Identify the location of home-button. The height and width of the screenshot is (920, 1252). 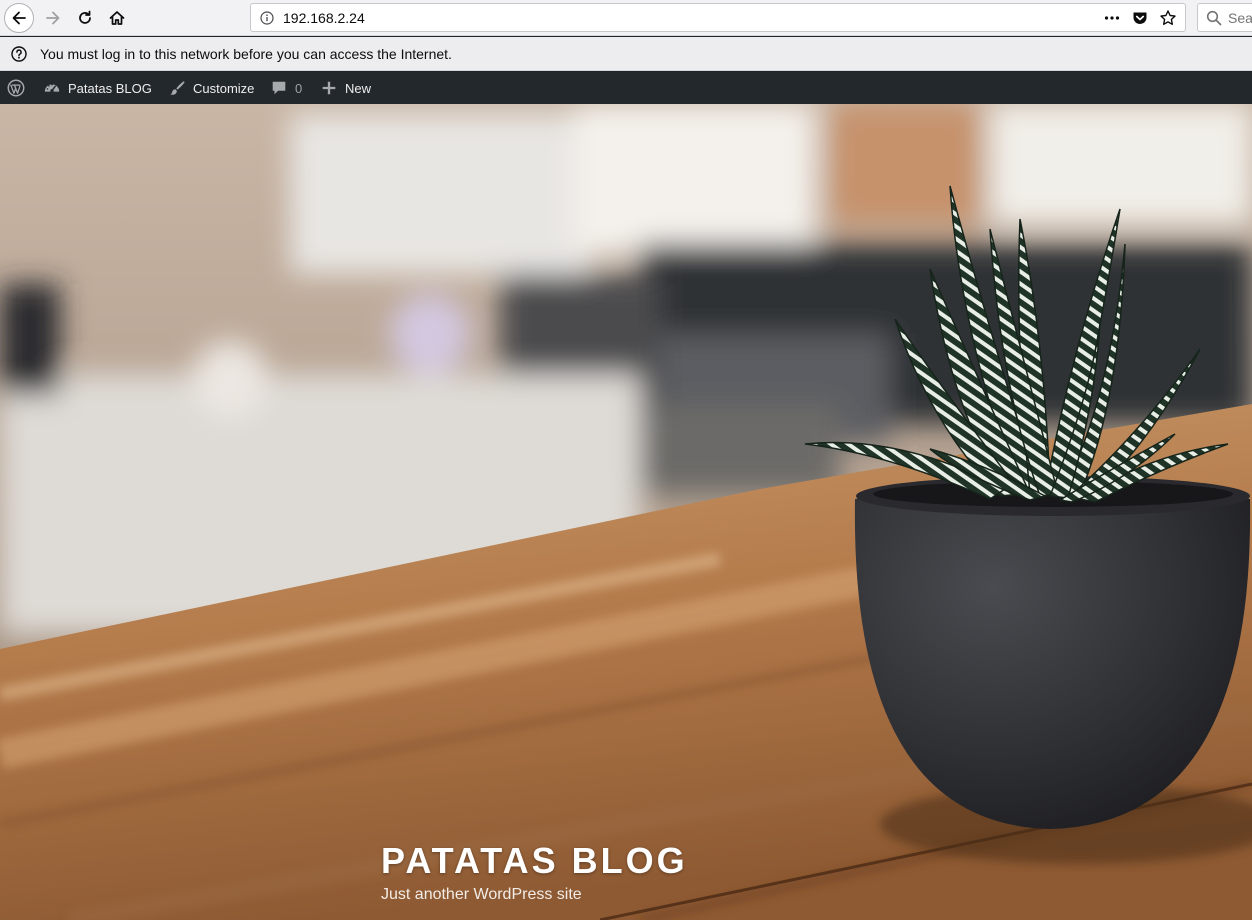
(117, 18).